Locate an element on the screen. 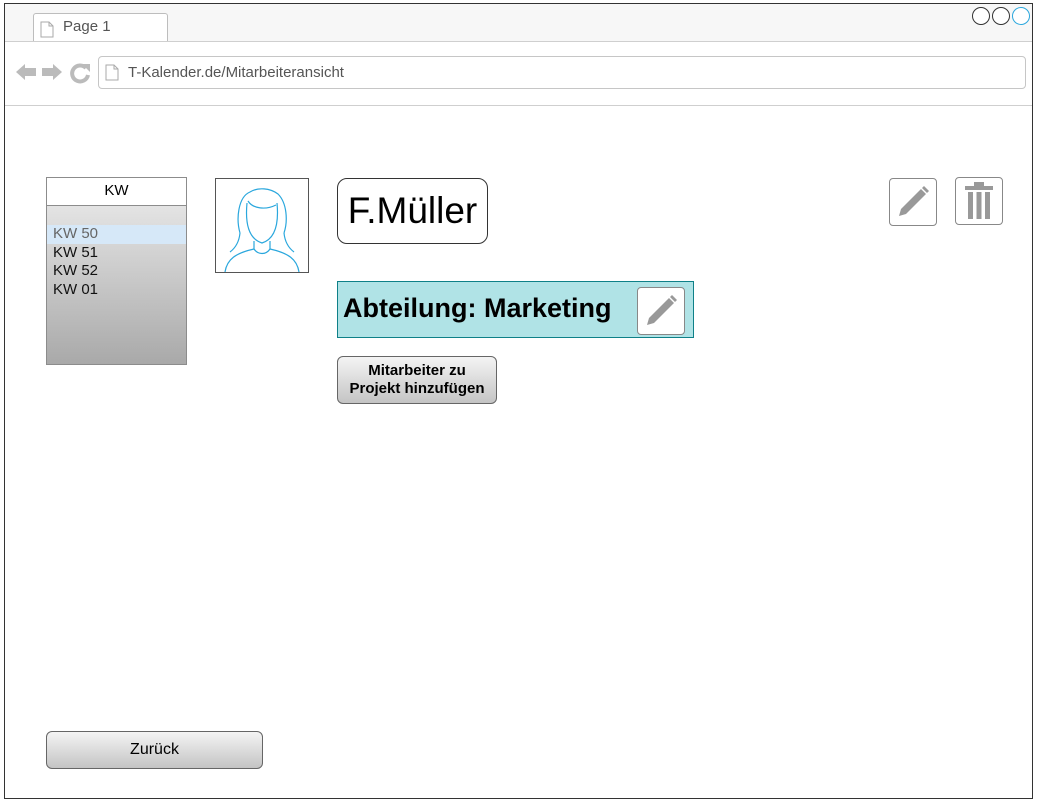 The image size is (1037, 801). reload-icon is located at coordinates (80, 73).